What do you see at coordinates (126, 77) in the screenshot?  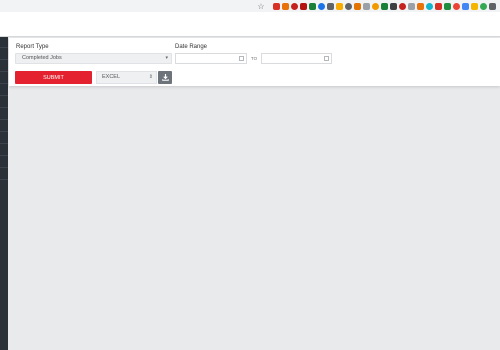 I see `export-format-select: EXCEL ⇕` at bounding box center [126, 77].